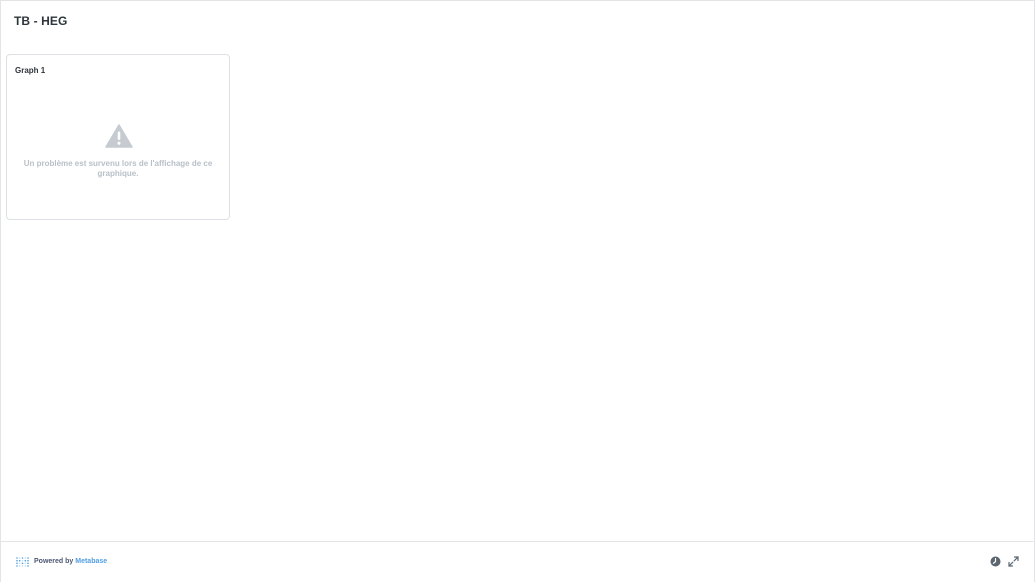  Describe the element at coordinates (995, 561) in the screenshot. I see `clock-icon` at that location.